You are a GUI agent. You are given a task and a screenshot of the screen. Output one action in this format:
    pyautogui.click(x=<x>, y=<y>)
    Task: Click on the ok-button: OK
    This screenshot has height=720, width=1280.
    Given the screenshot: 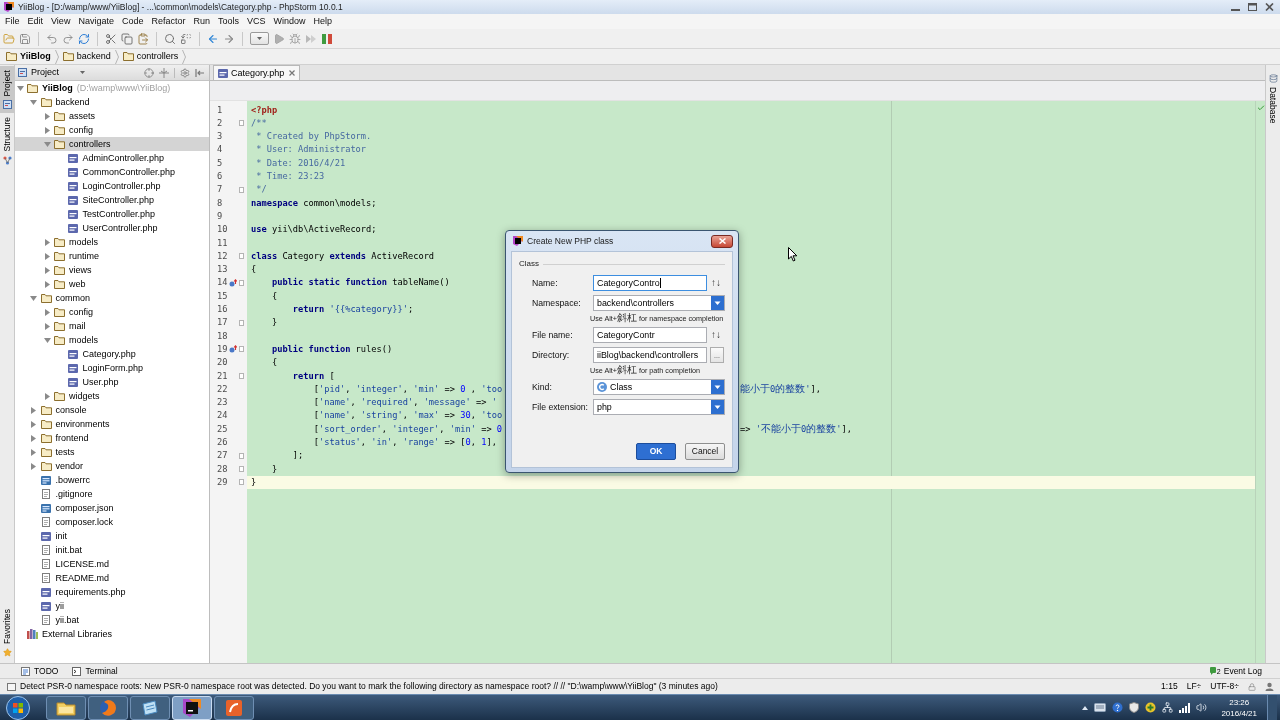 What is the action you would take?
    pyautogui.click(x=656, y=451)
    